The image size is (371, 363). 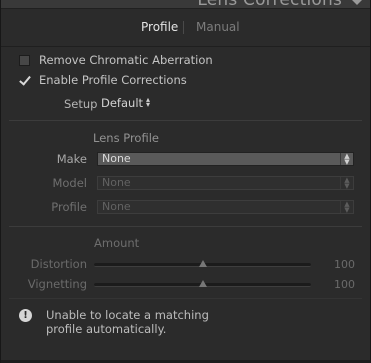 I want to click on setup-label: Setup, so click(x=81, y=104).